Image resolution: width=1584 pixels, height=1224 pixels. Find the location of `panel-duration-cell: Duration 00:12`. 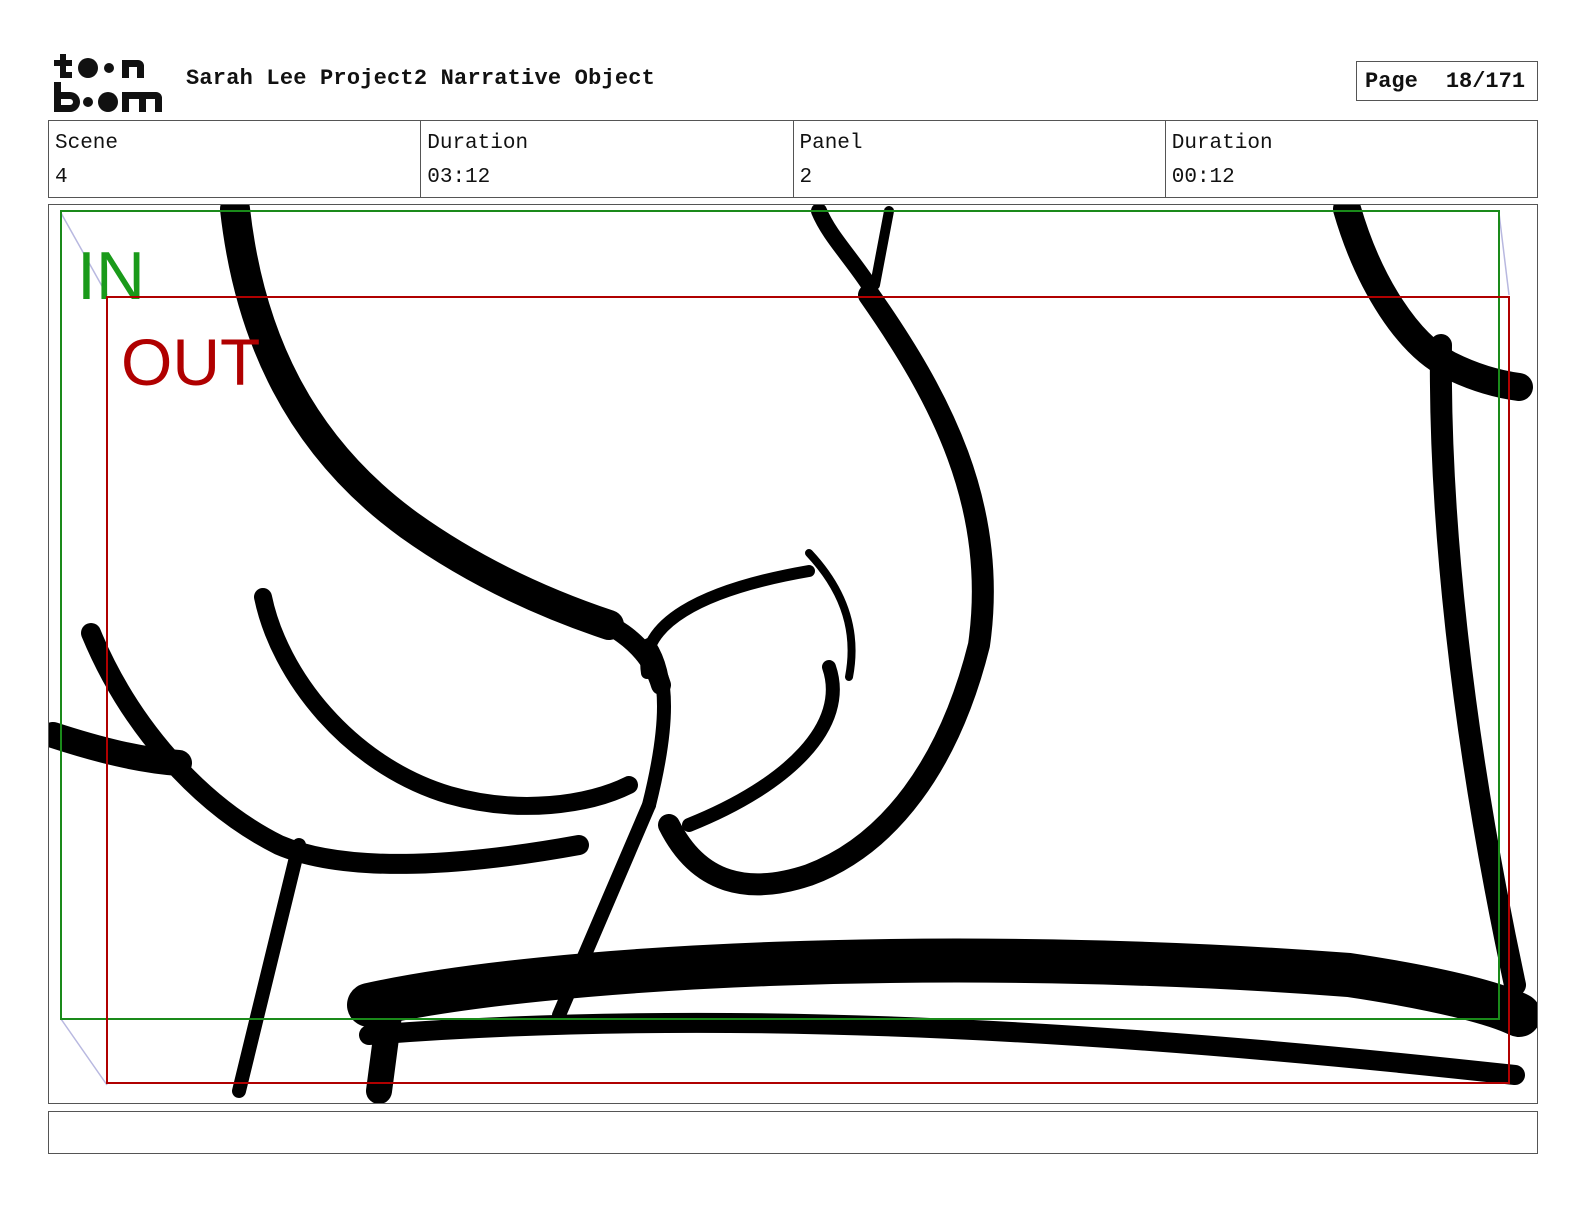

panel-duration-cell: Duration 00:12 is located at coordinates (1351, 159).